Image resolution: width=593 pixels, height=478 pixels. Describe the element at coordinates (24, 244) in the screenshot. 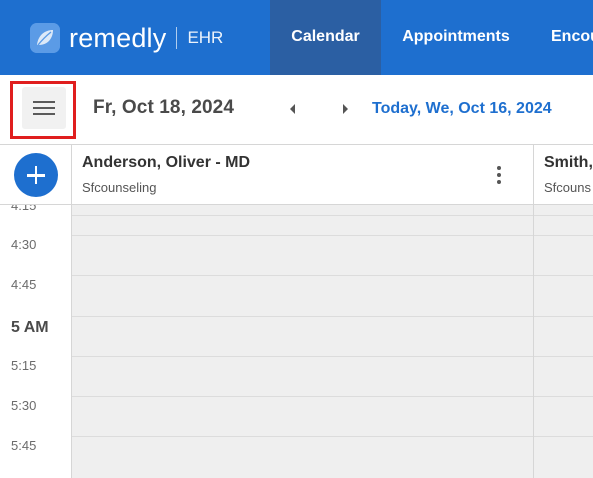

I see `time-label: 4:30` at that location.